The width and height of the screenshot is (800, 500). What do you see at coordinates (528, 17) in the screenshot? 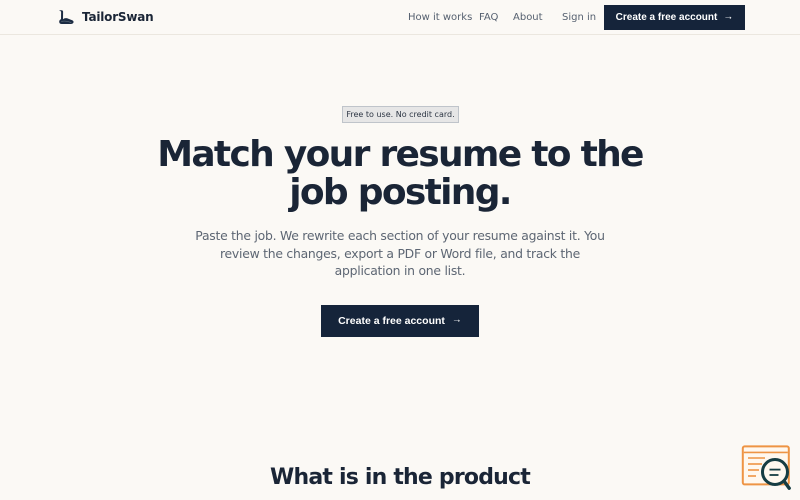
I see `nav-about: About` at bounding box center [528, 17].